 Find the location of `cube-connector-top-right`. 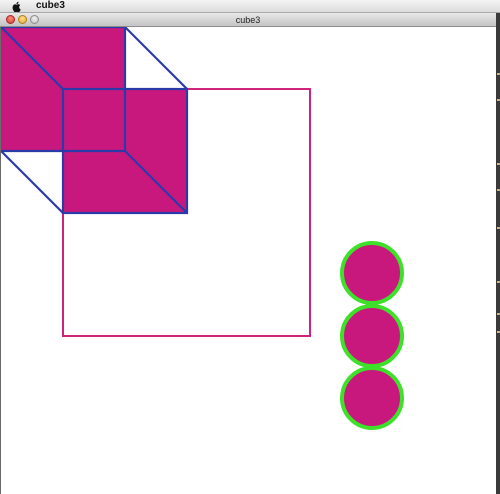

cube-connector-top-right is located at coordinates (156, 58).